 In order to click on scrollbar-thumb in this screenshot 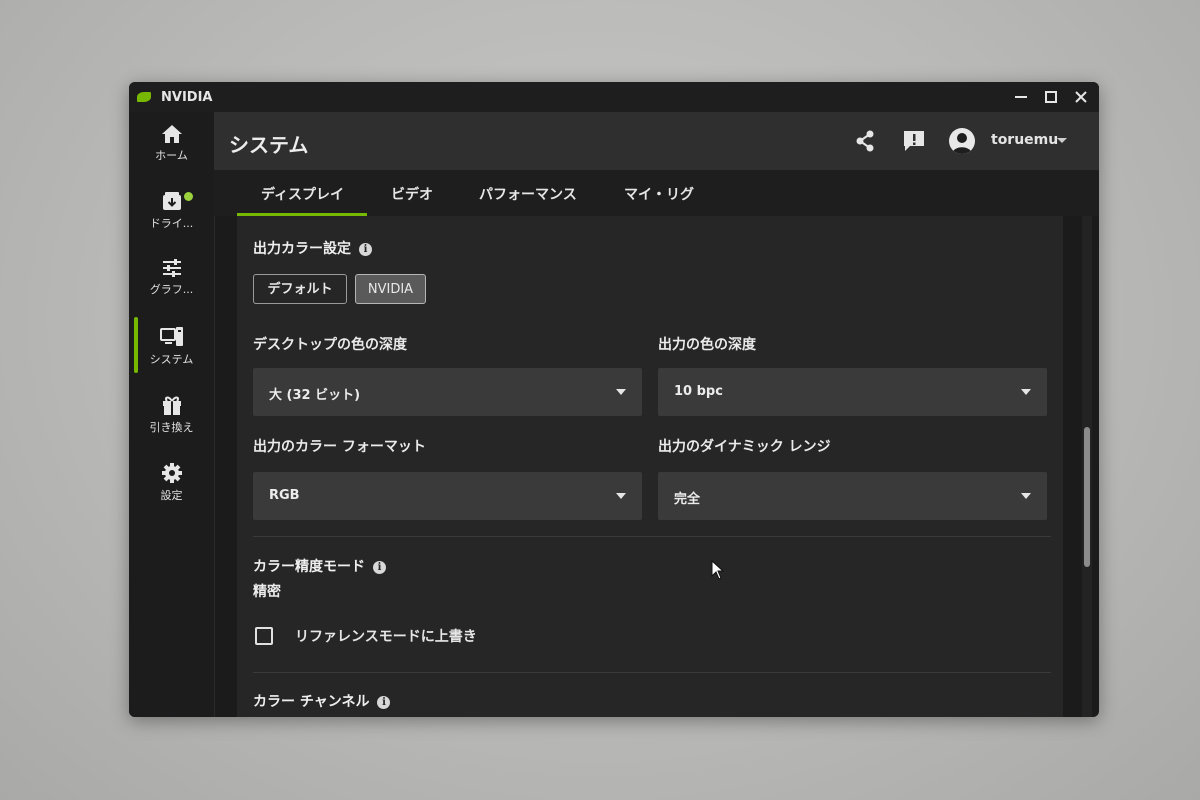, I will do `click(1087, 497)`.